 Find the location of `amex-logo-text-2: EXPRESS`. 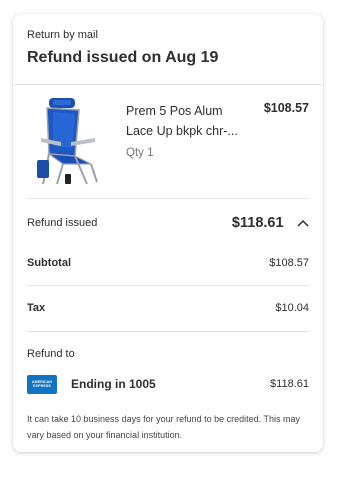

amex-logo-text-2: EXPRESS is located at coordinates (42, 386).